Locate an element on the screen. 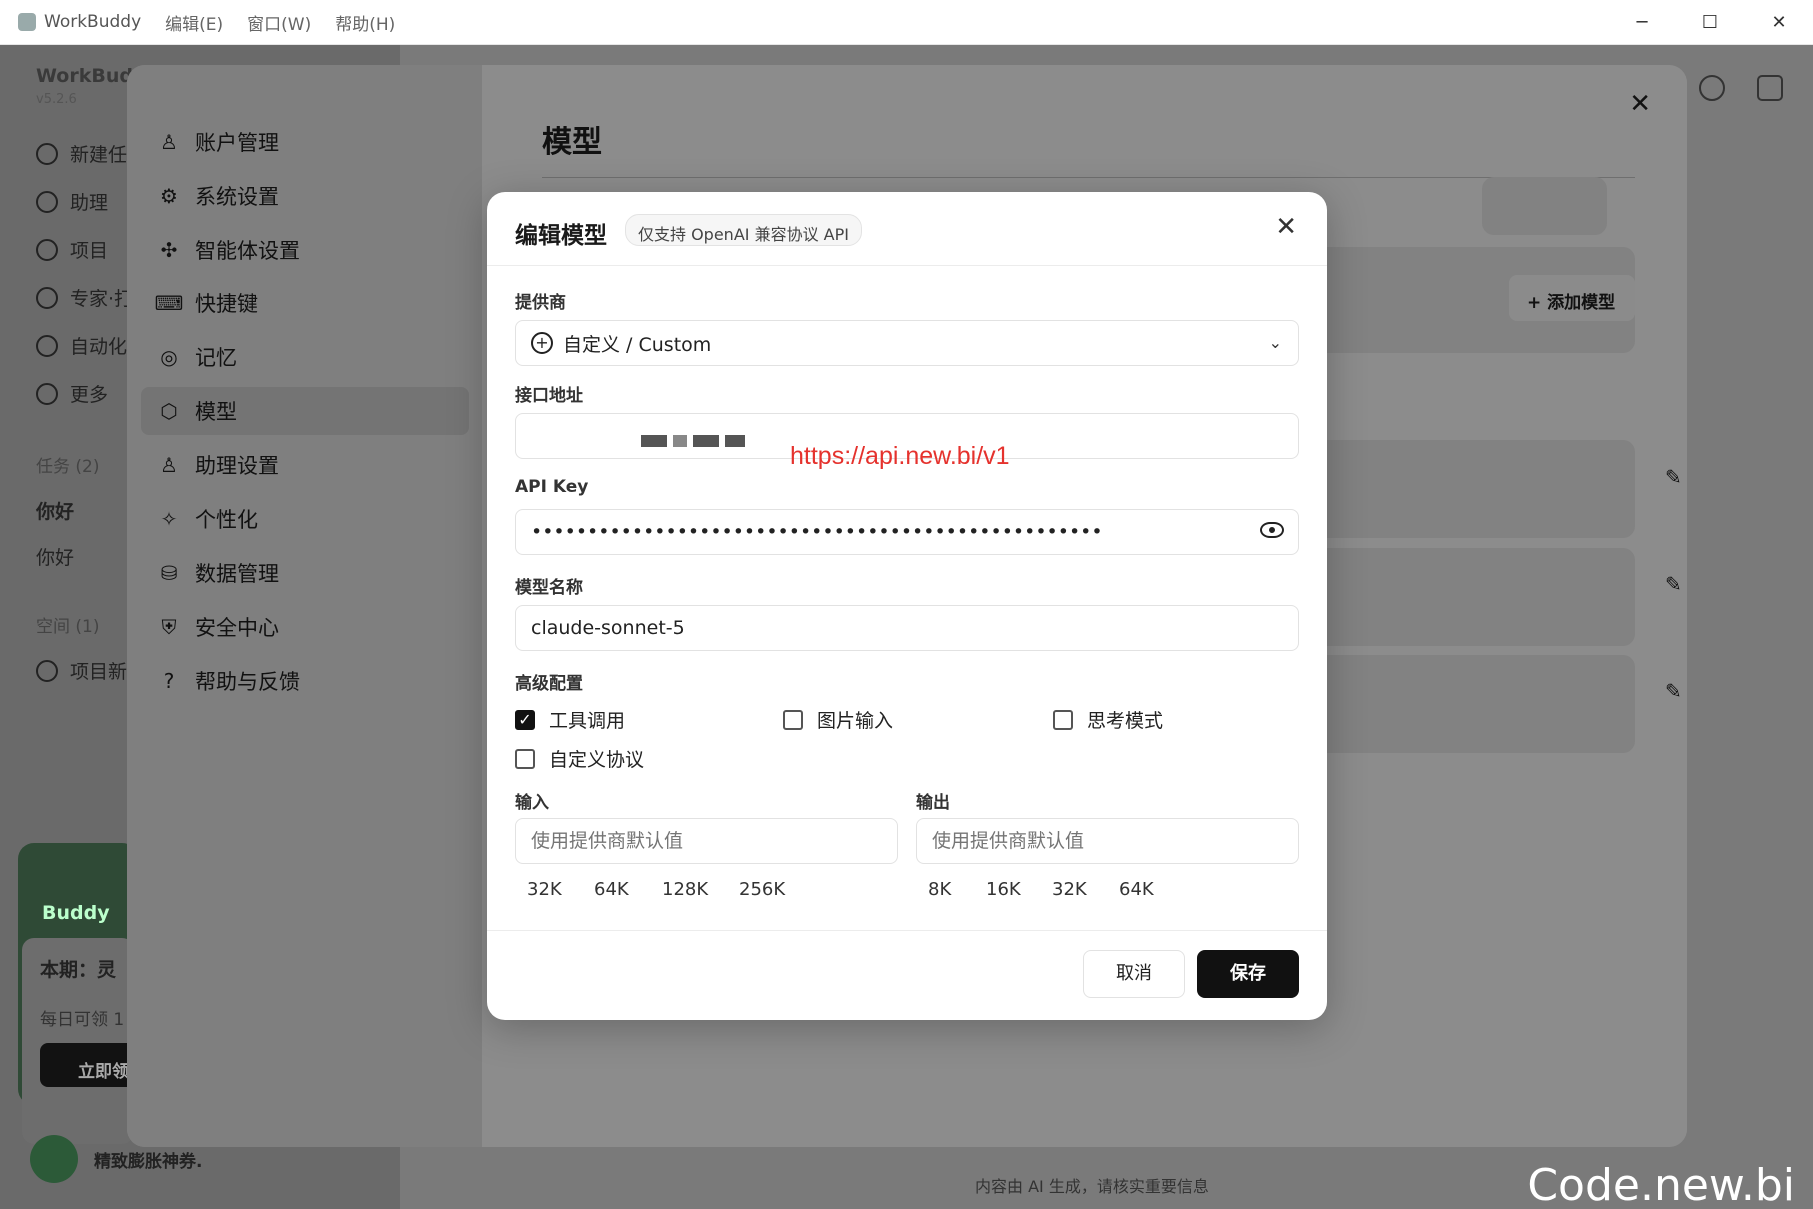 This screenshot has height=1209, width=1813. settings-nav-models: ⬡ 模型 is located at coordinates (197, 411).